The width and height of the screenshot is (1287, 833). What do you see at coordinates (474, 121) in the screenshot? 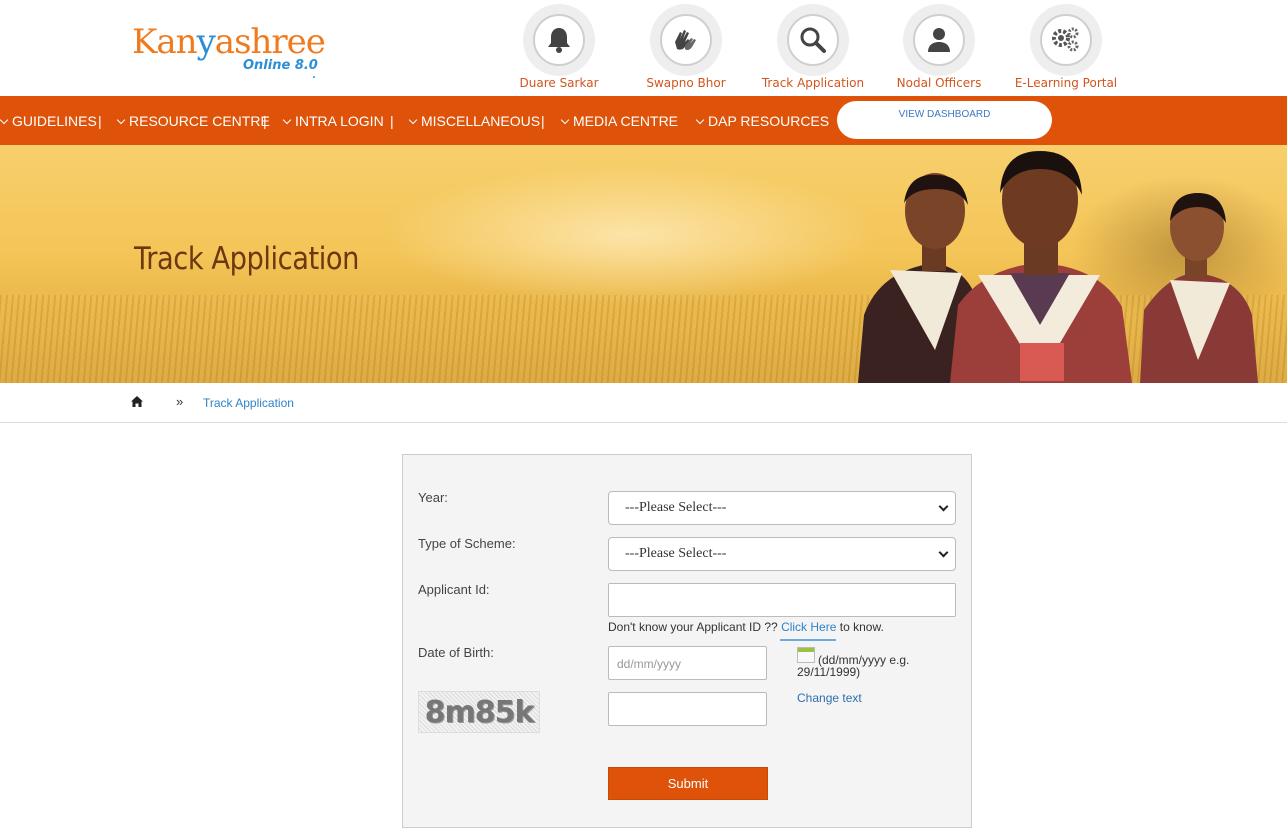
I see `nav-item-miscellaneous: MISCELLANEOUS` at bounding box center [474, 121].